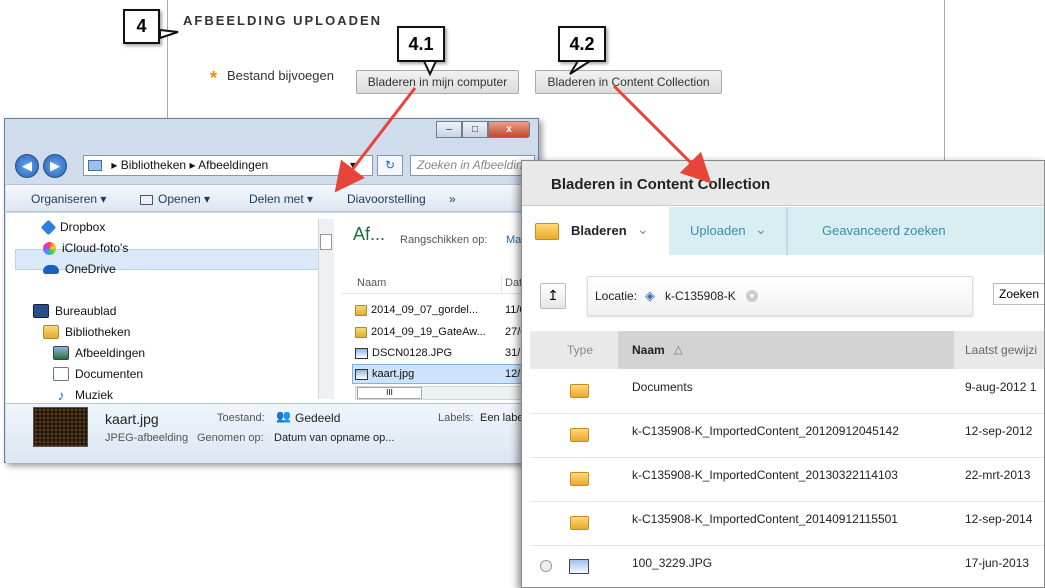 Image resolution: width=1045 pixels, height=588 pixels. Describe the element at coordinates (662, 387) in the screenshot. I see `row-name: Documents` at that location.